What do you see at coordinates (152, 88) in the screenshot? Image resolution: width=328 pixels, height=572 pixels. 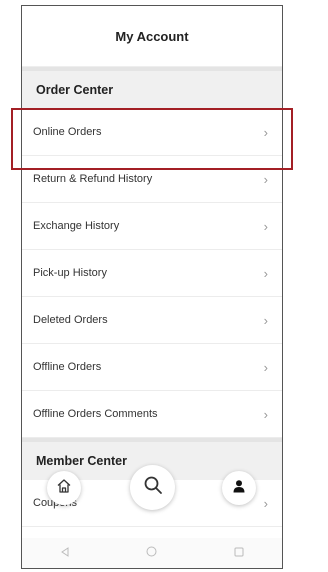 I see `section-order-center: Order Center` at bounding box center [152, 88].